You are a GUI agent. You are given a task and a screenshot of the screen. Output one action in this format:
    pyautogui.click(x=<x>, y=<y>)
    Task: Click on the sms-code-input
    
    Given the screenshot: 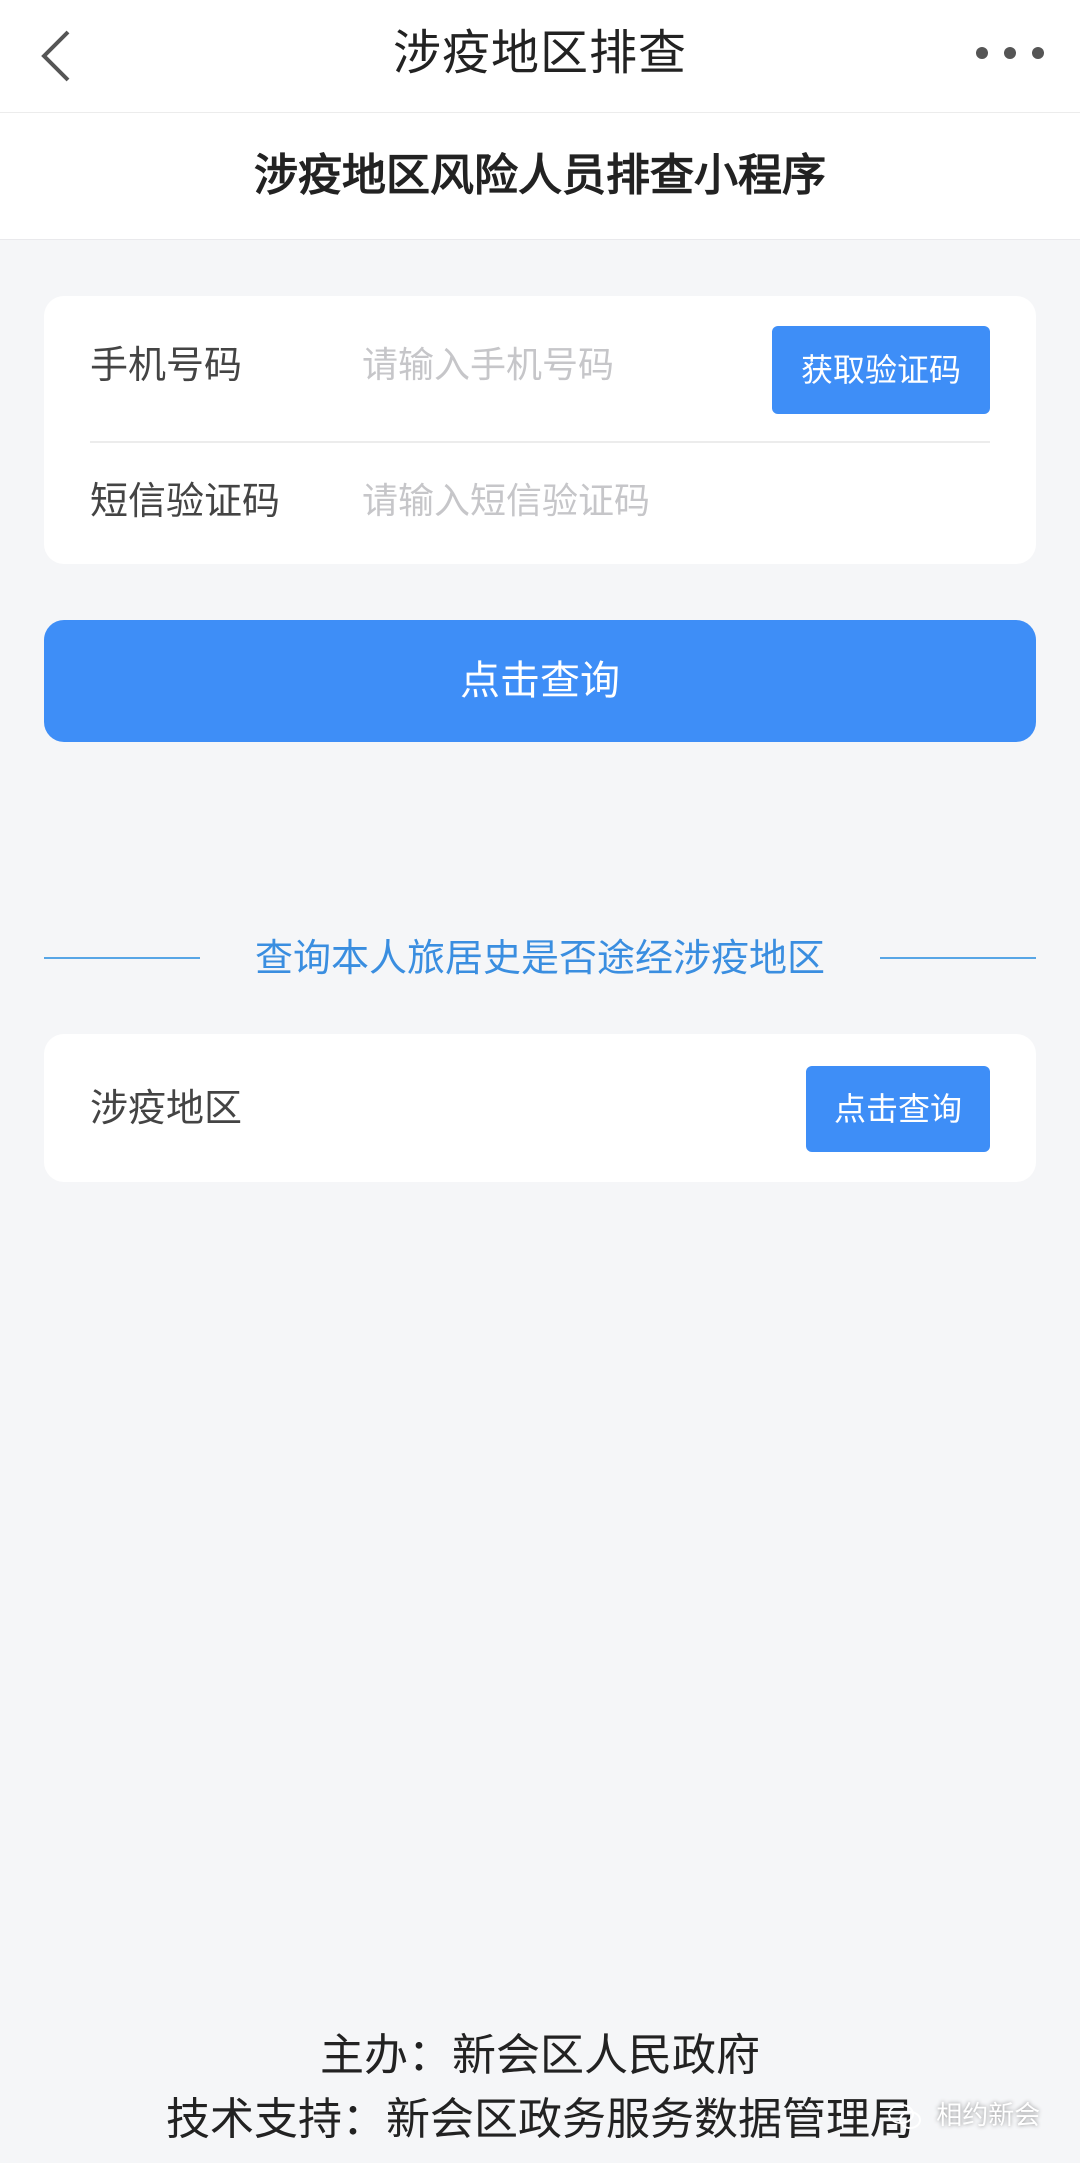 What is the action you would take?
    pyautogui.click(x=672, y=501)
    